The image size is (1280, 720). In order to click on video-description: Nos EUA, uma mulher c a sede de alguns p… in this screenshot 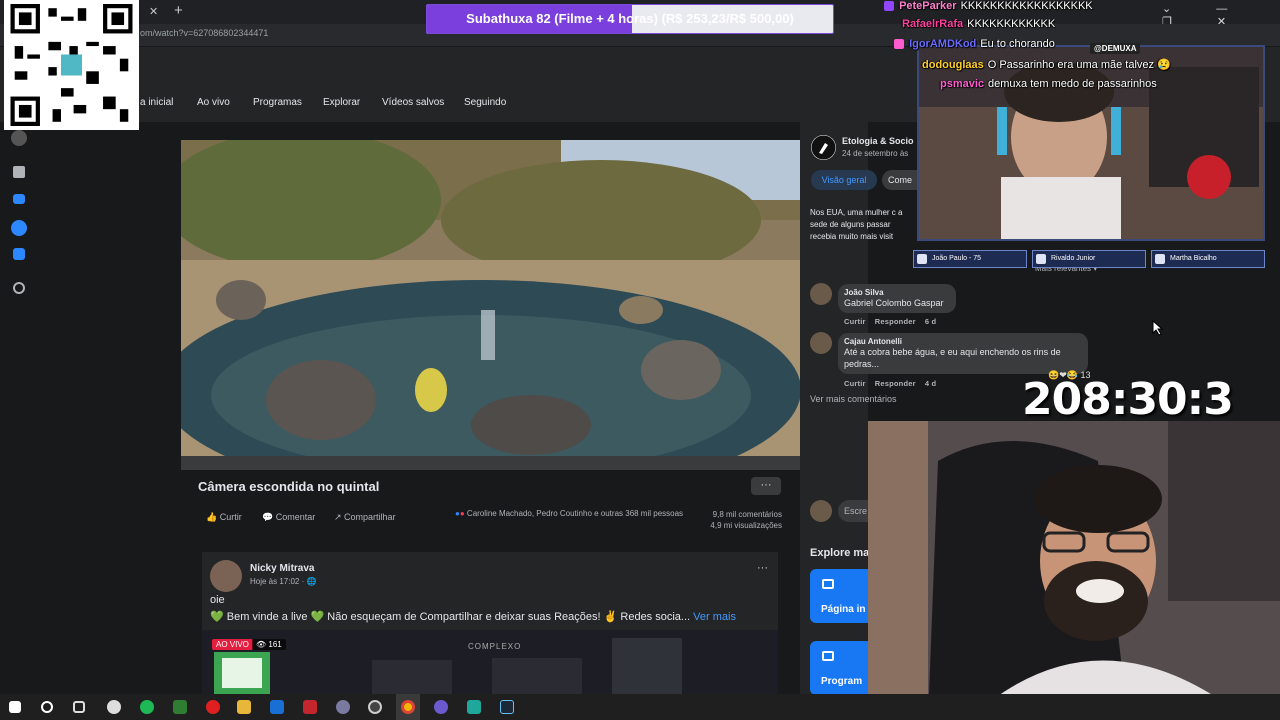, I will do `click(856, 224)`.